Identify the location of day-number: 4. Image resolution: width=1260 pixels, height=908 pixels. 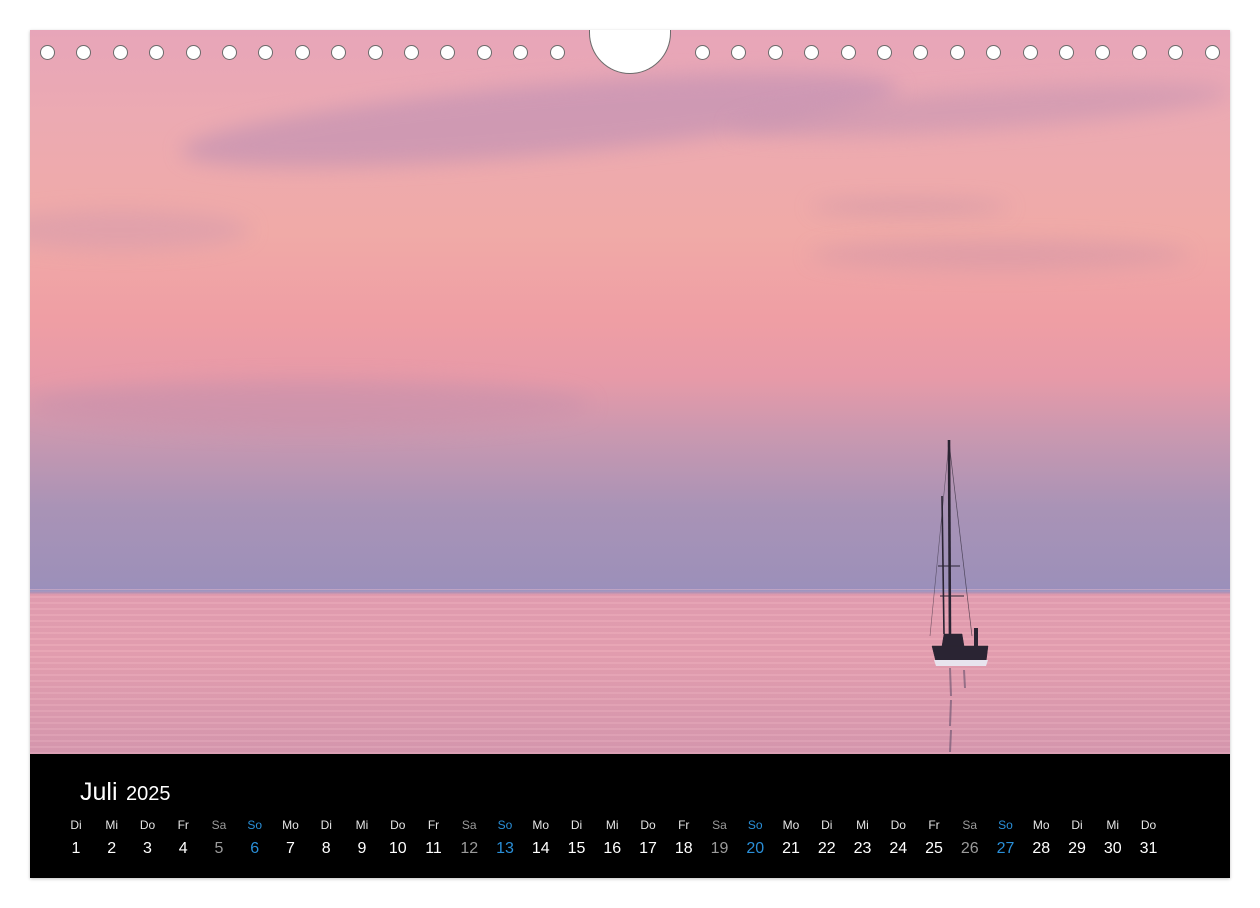
(183, 849).